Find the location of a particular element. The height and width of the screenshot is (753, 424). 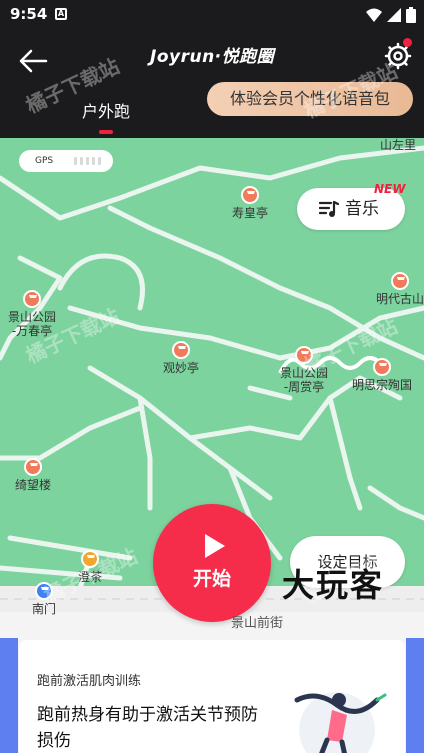

battery-icon is located at coordinates (411, 15).